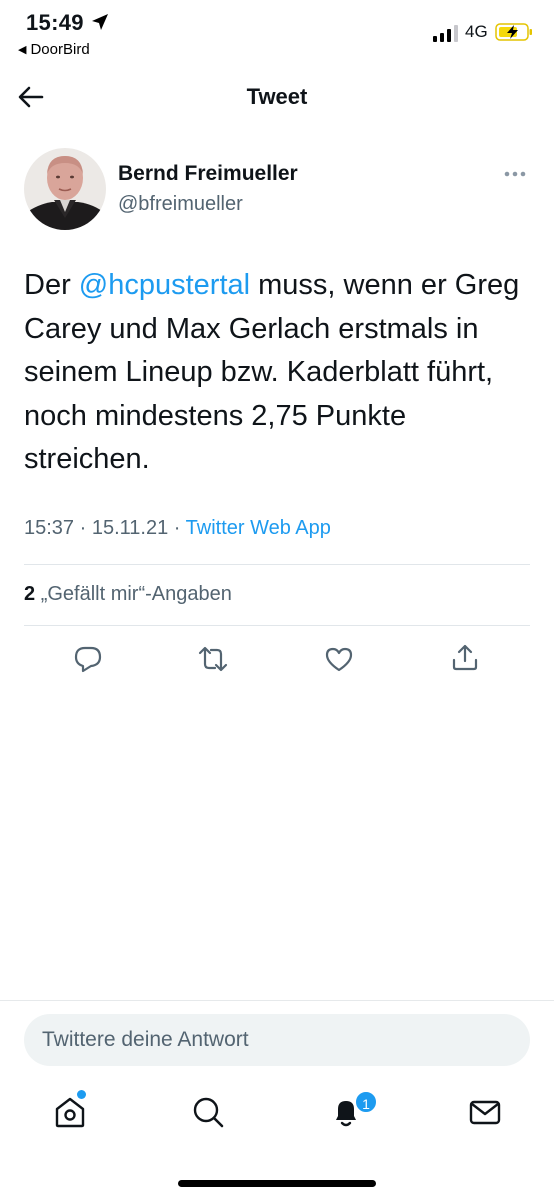 This screenshot has height=1200, width=554. What do you see at coordinates (49, 528) in the screenshot?
I see `tweet-time: 15:37` at bounding box center [49, 528].